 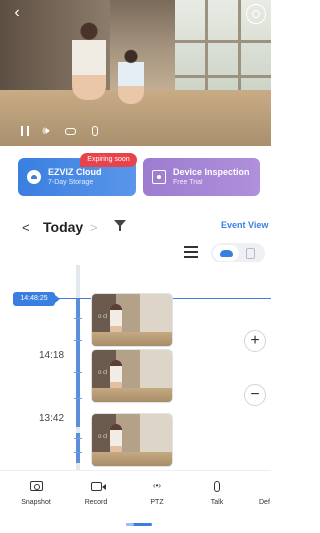 I want to click on settings-icon, so click(x=256, y=14).